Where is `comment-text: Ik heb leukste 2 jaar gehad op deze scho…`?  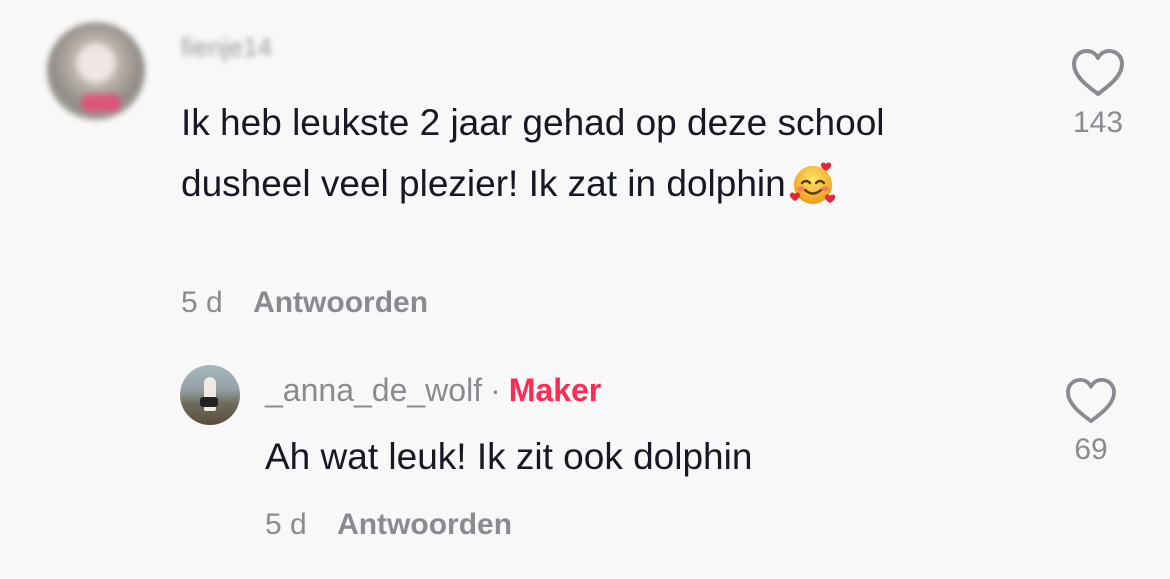
comment-text: Ik heb leukste 2 jaar gehad op deze scho… is located at coordinates (533, 153).